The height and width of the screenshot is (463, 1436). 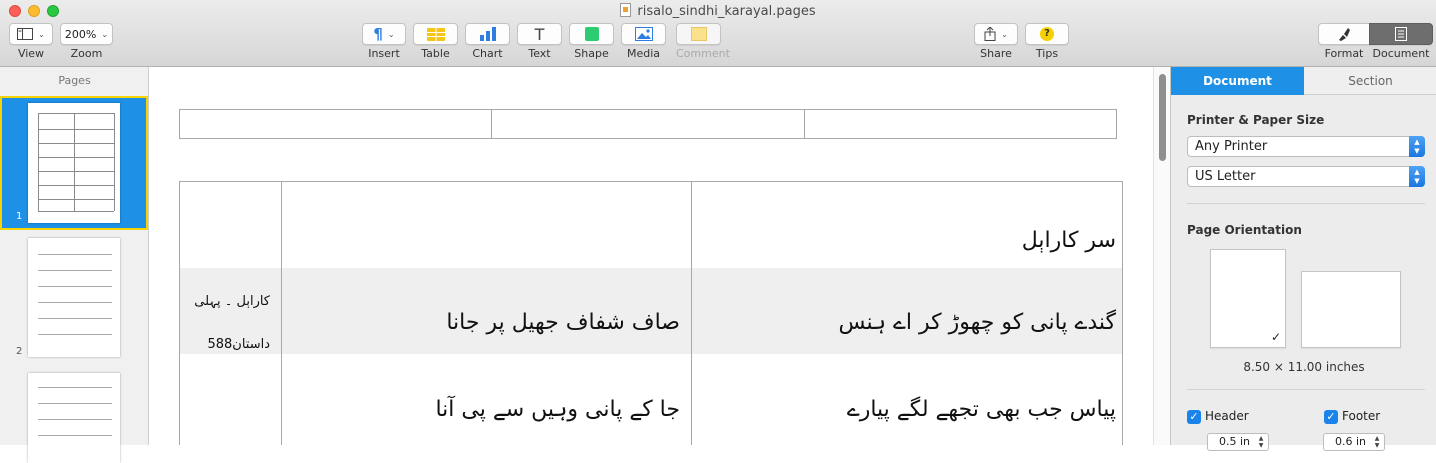 What do you see at coordinates (336, 124) in the screenshot?
I see `header-cell-left` at bounding box center [336, 124].